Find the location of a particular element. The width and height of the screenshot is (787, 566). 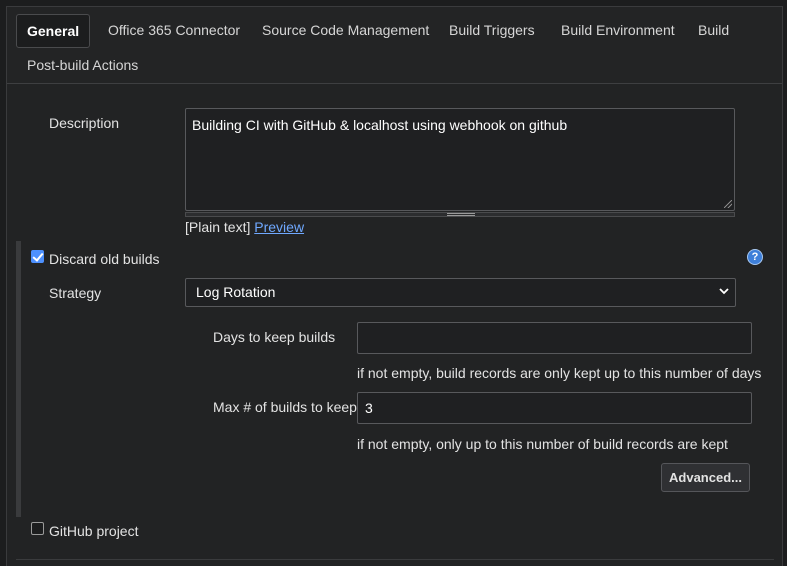

plain-text-label: [Plain text] is located at coordinates (218, 227).